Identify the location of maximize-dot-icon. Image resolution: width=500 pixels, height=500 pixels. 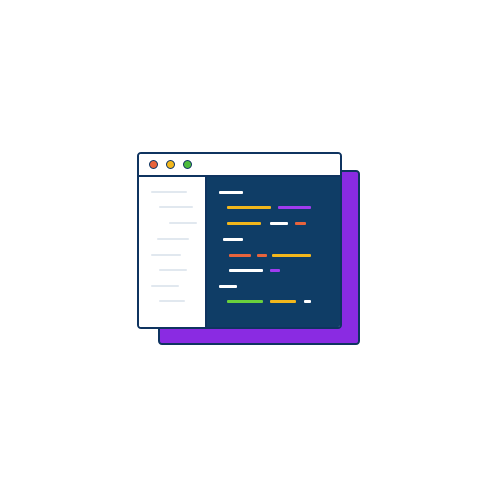
(187, 164).